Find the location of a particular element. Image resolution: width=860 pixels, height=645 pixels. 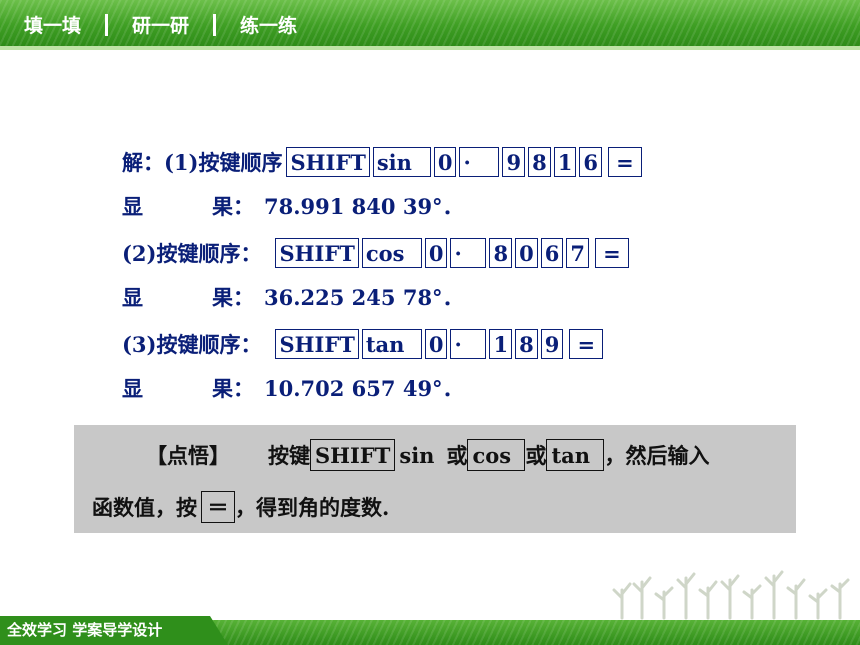

key-tan: tan is located at coordinates (391, 344).